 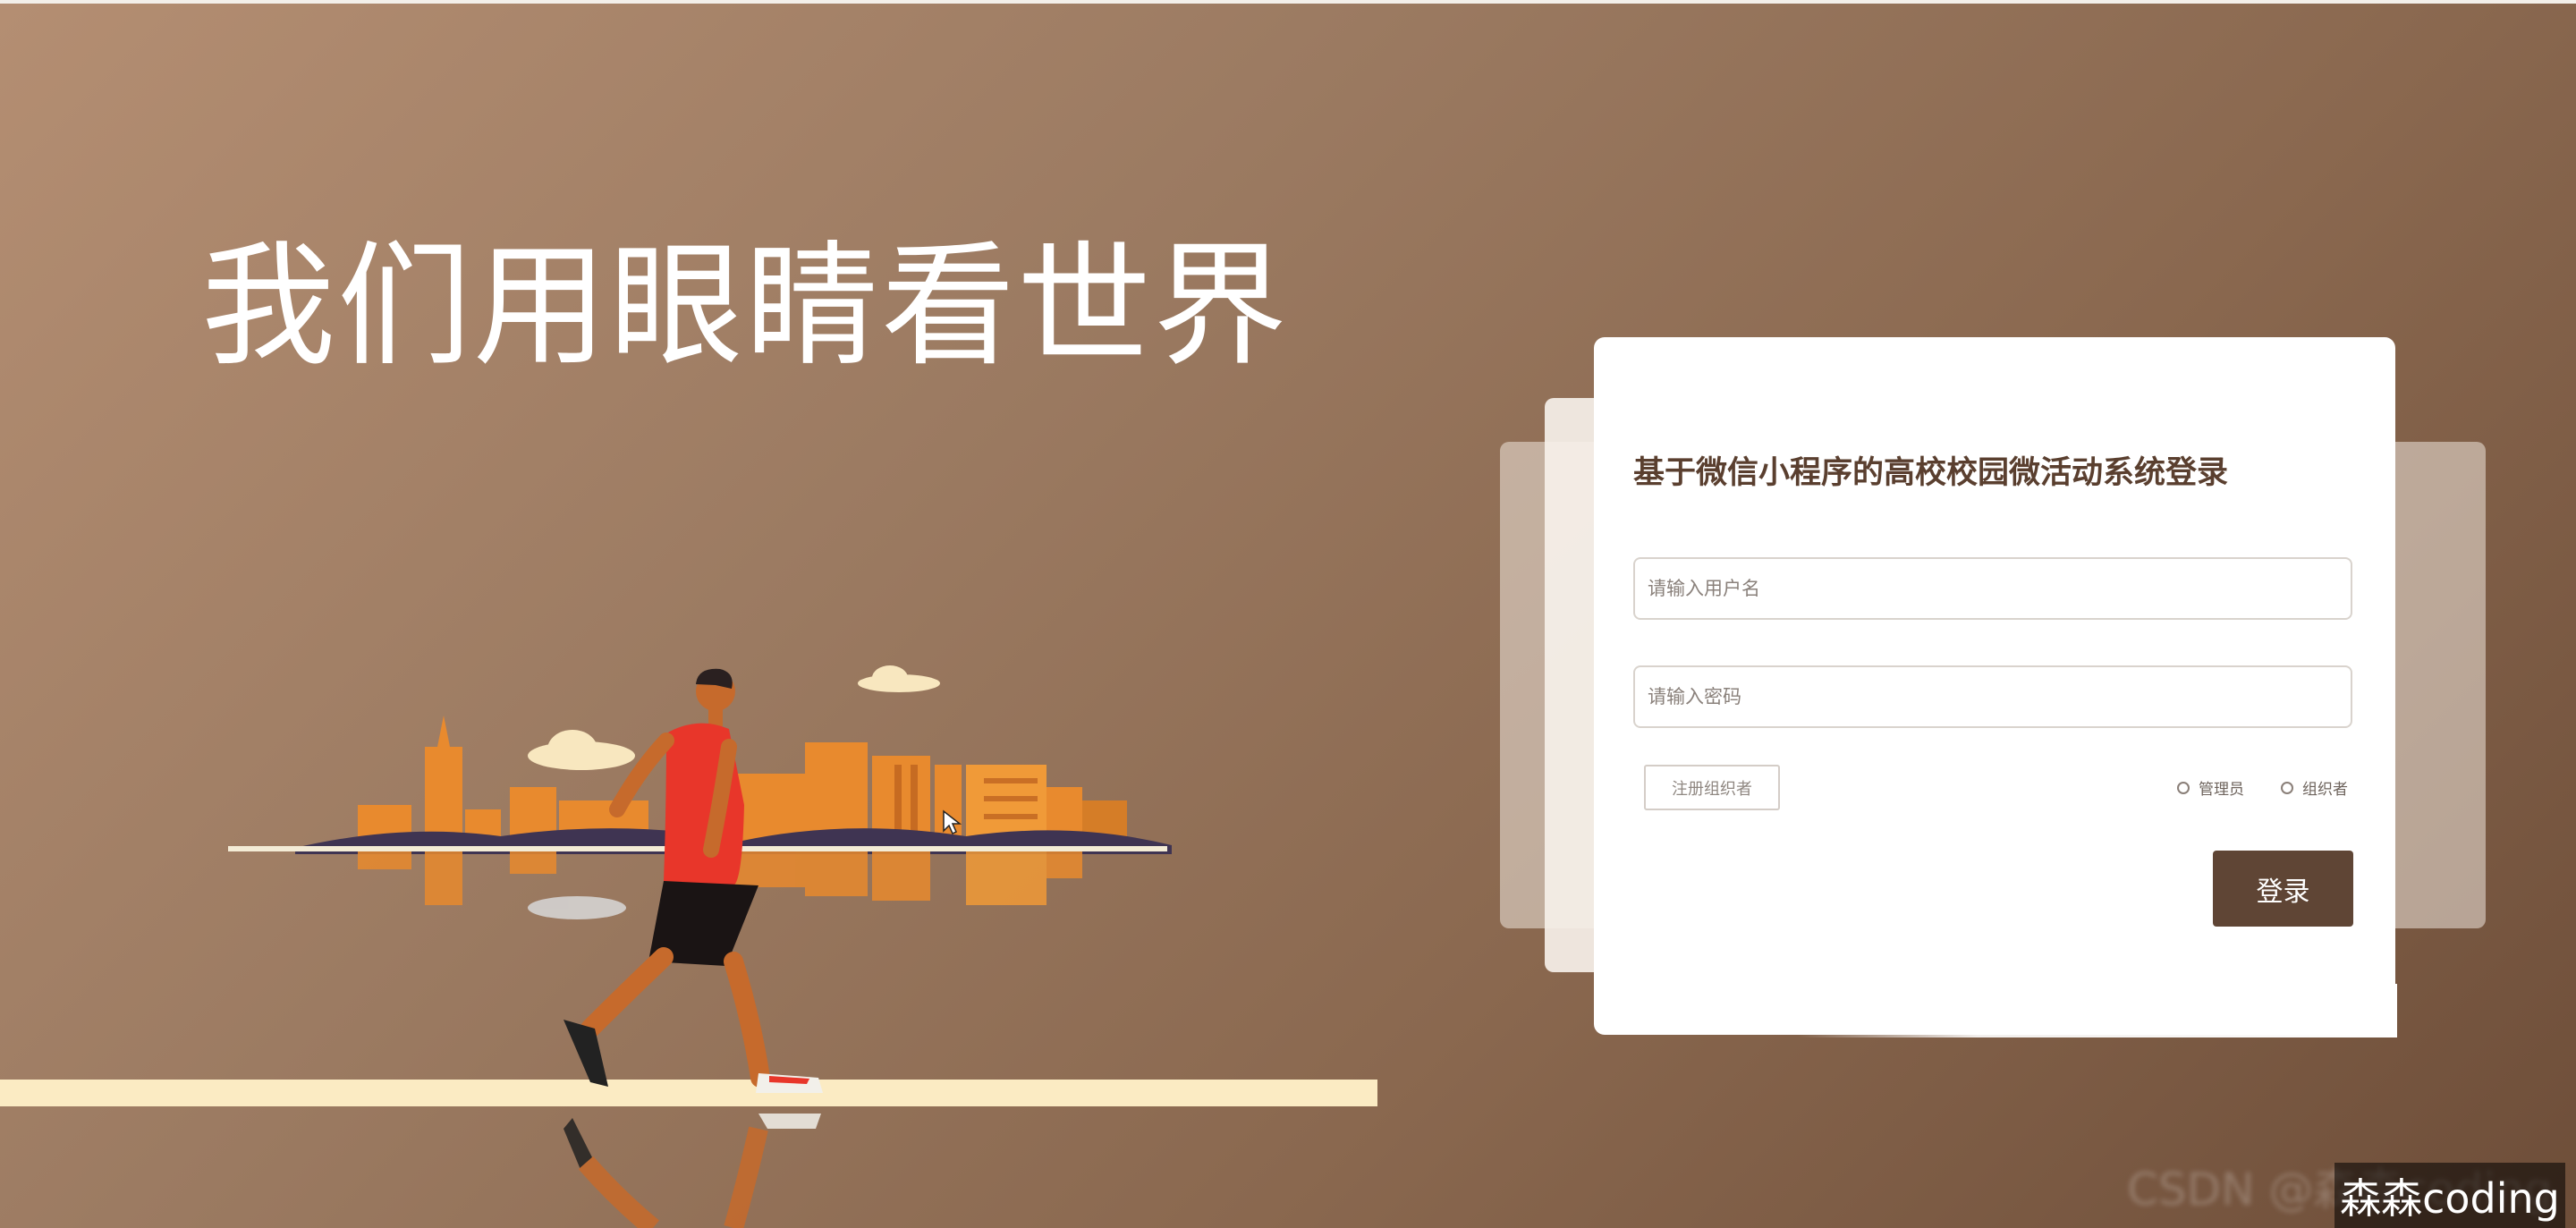 I want to click on role-label-admin: 管理员, so click(x=2221, y=790).